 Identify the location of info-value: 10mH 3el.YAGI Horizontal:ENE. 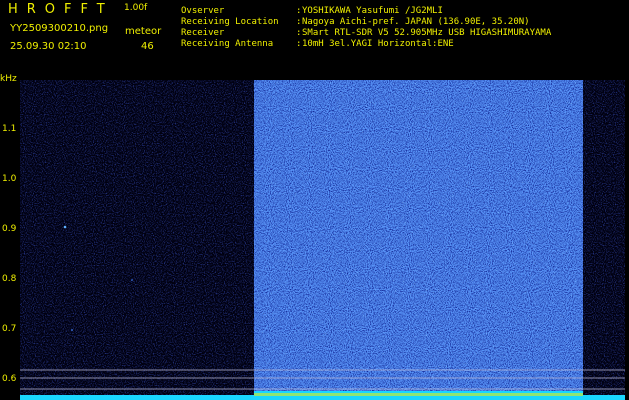
(378, 44).